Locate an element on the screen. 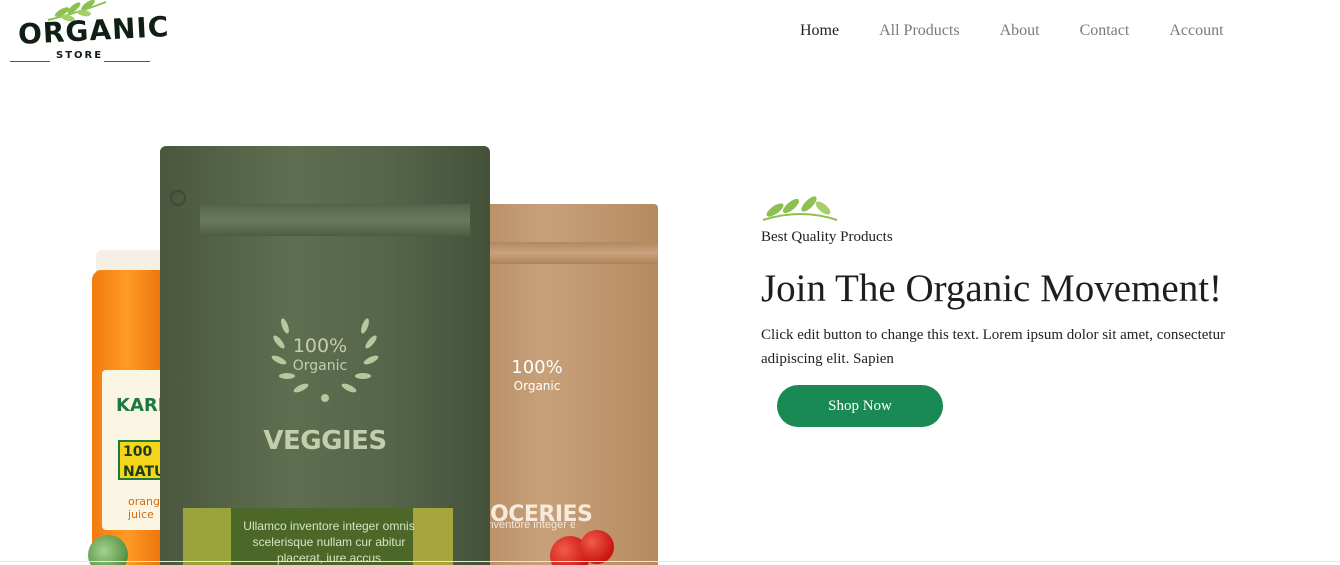 The height and width of the screenshot is (565, 1340). juice-jar: KARI 100 NATURA orang juice is located at coordinates (138, 407).